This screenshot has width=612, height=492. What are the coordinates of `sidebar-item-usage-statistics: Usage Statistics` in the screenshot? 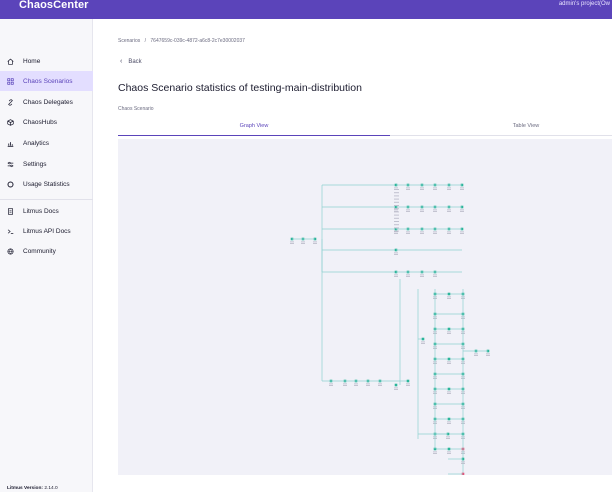 It's located at (46, 184).